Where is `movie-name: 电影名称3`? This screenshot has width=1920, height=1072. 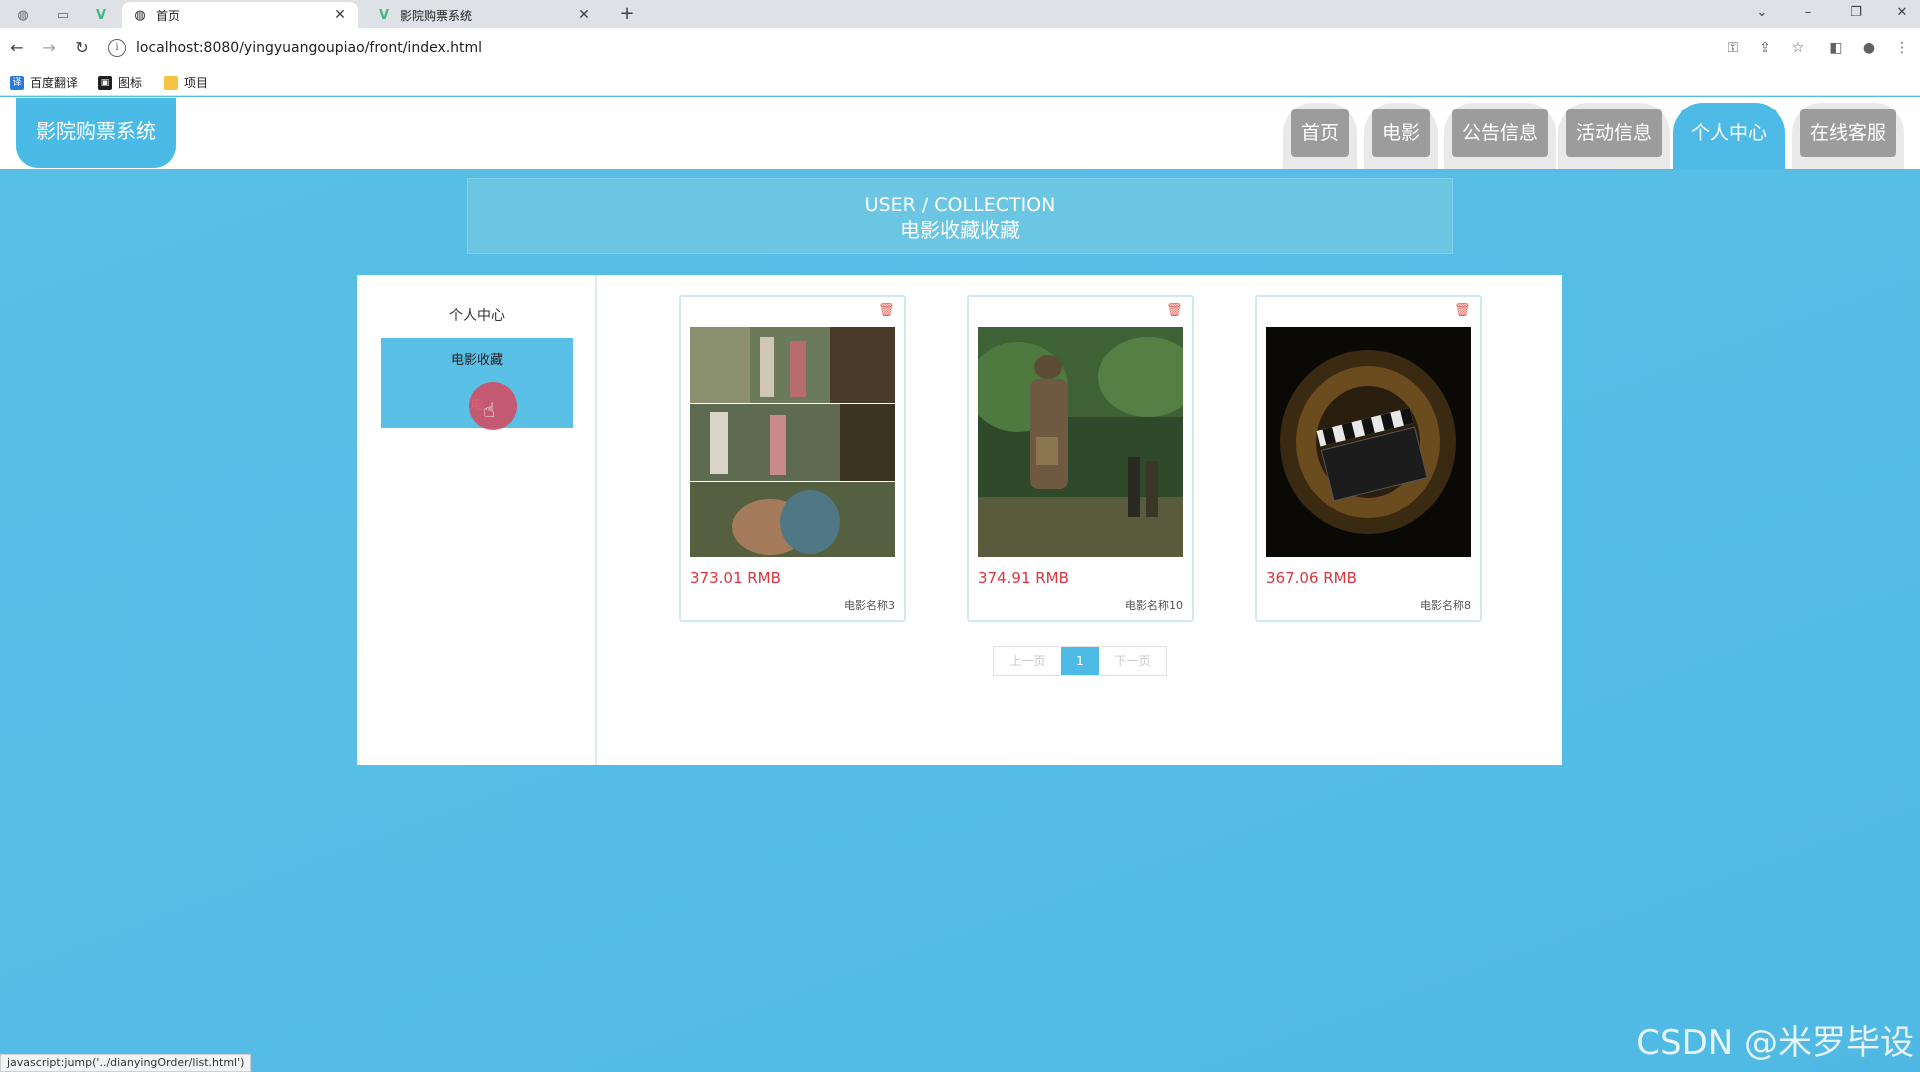 movie-name: 电影名称3 is located at coordinates (869, 605).